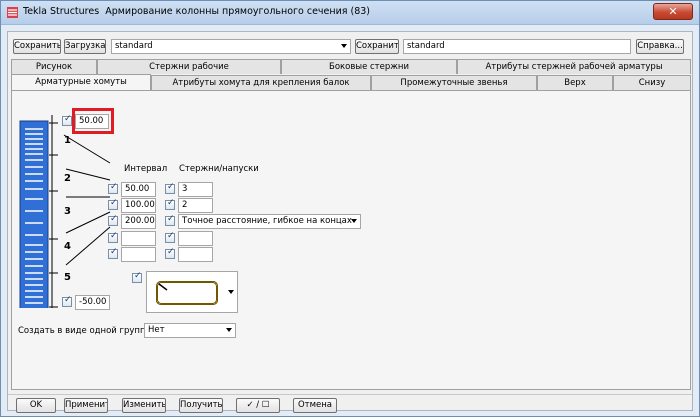 The height and width of the screenshot is (417, 700). I want to click on zone-number-3: 3, so click(67, 211).